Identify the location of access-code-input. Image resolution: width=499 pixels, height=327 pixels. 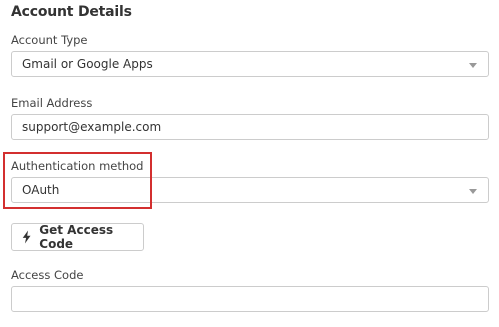
(250, 299).